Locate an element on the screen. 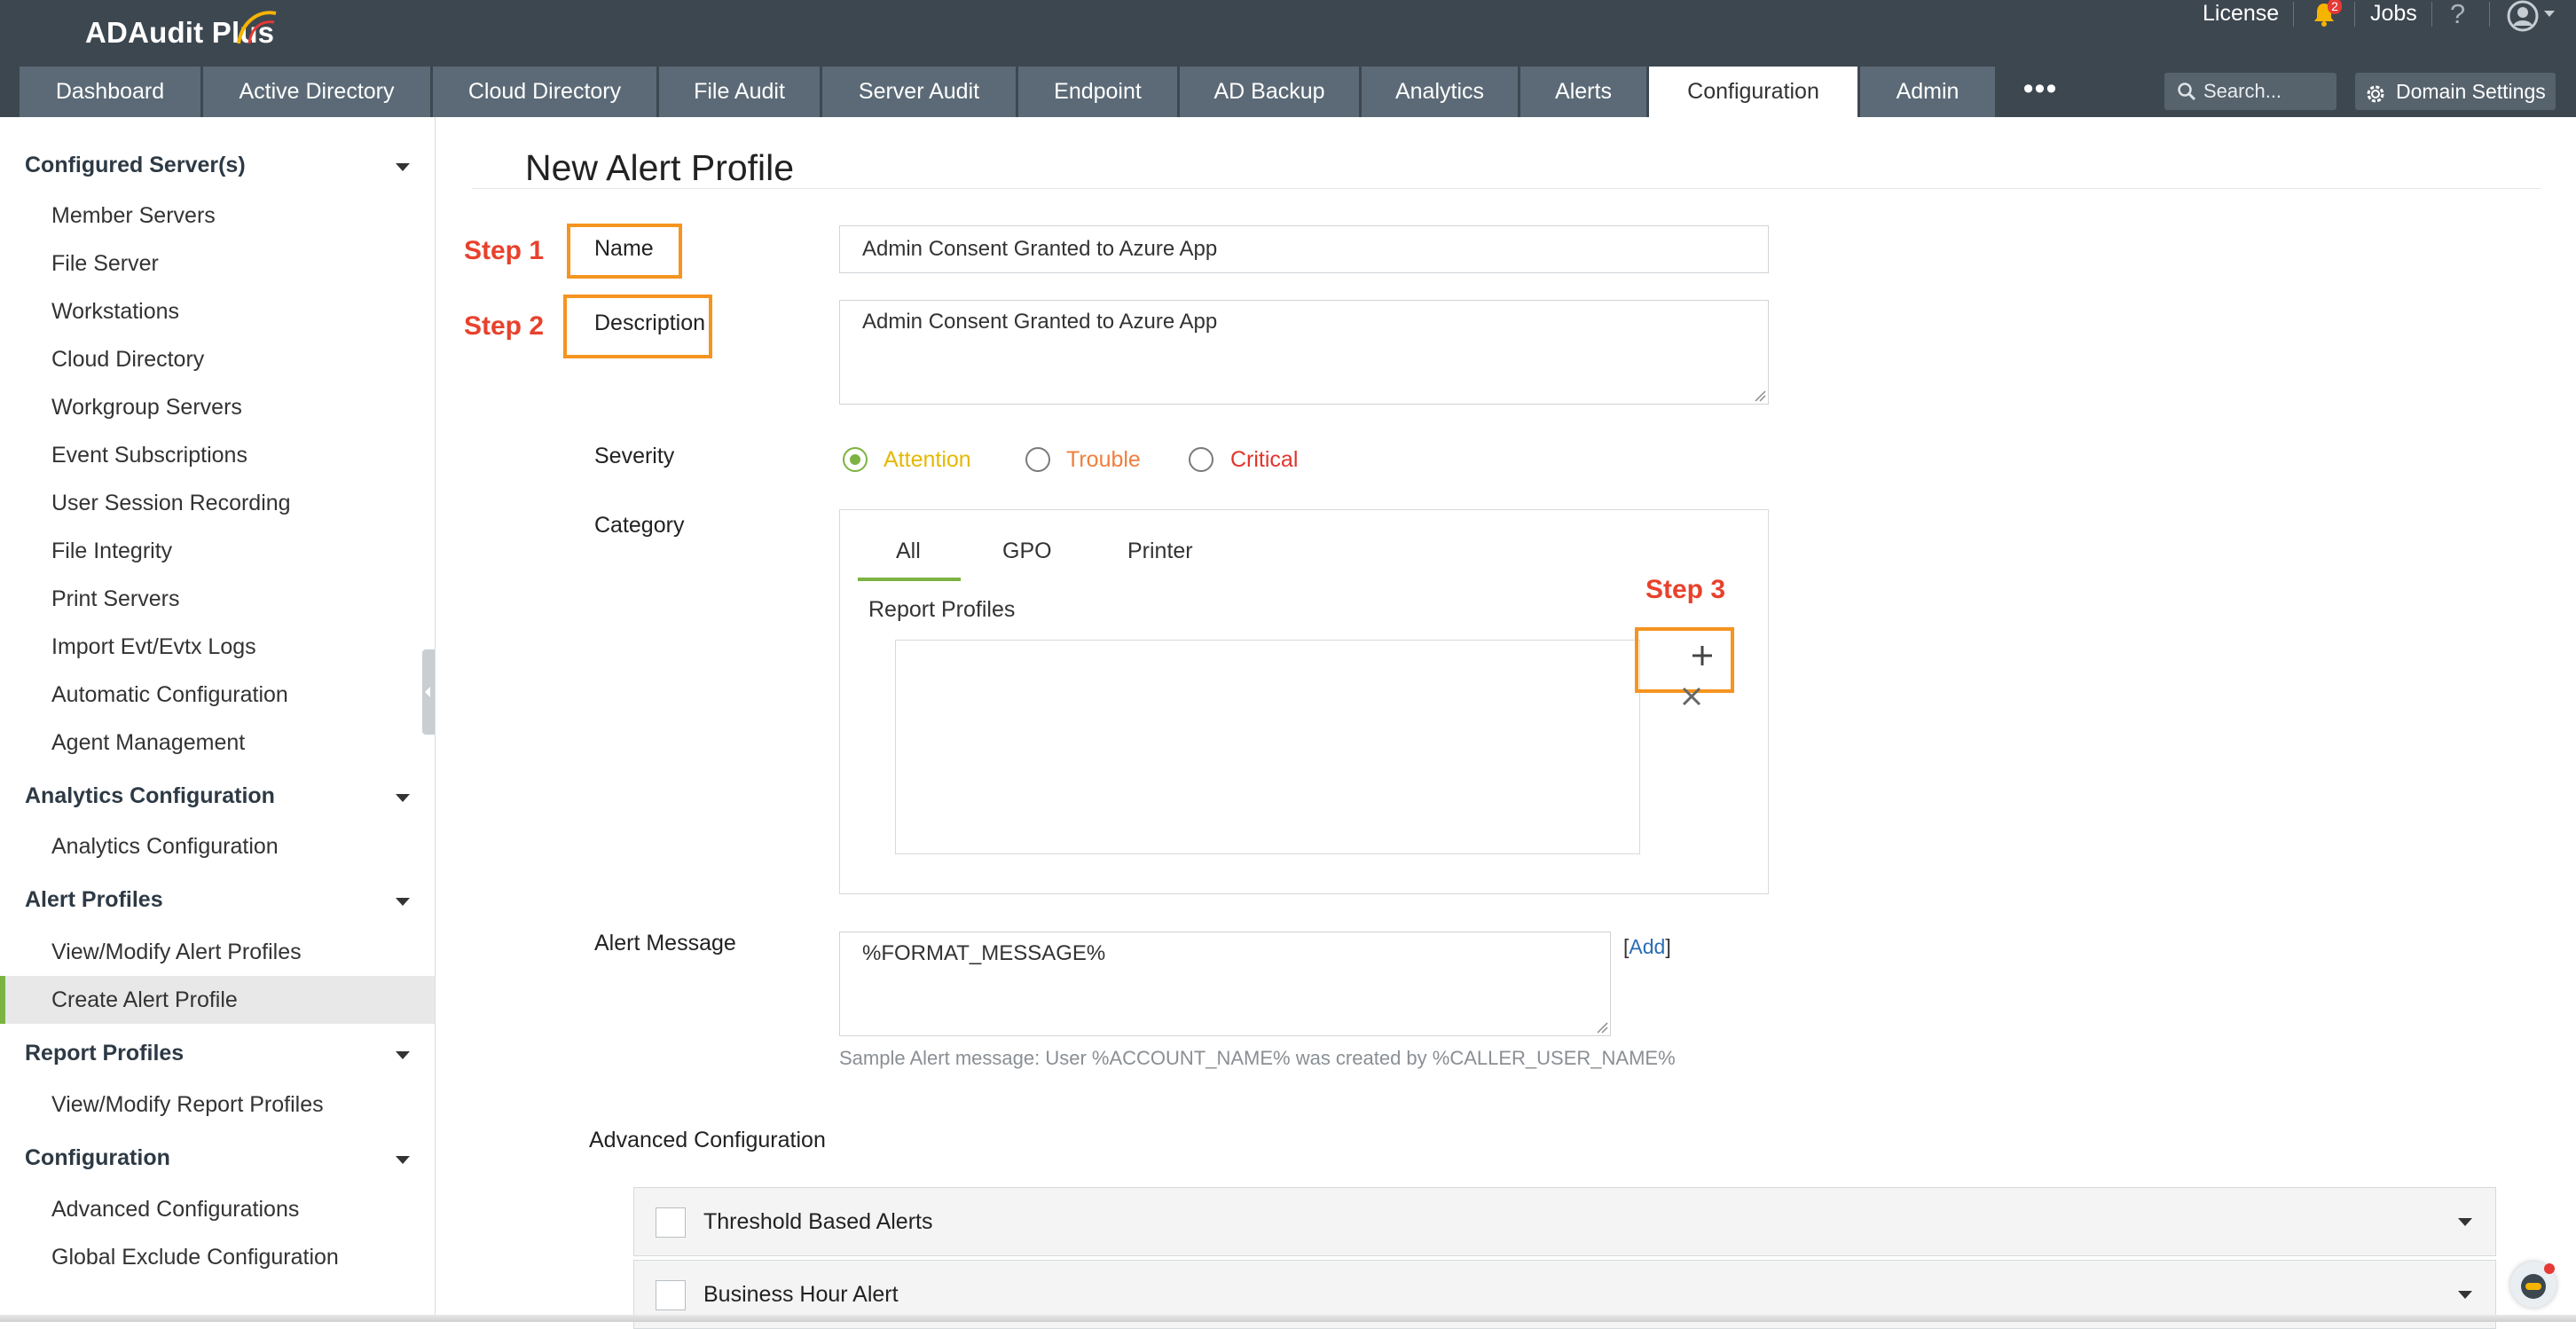  sidebar-item-import-evt-logs: Import Evt/Evtx Logs is located at coordinates (153, 647).